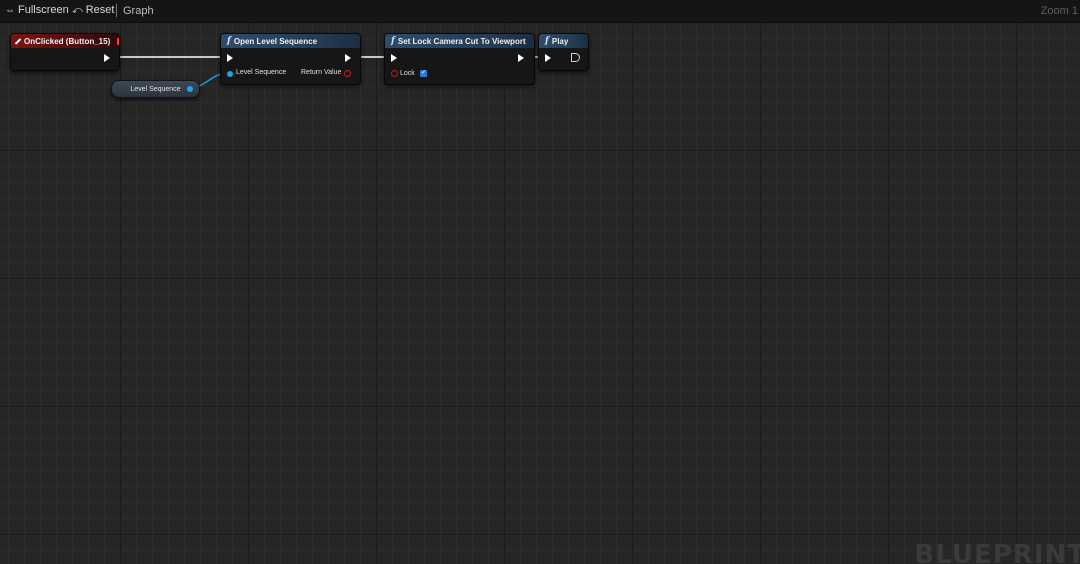  I want to click on node-onclicked-header: OnClicked (Button_15), so click(65, 41).